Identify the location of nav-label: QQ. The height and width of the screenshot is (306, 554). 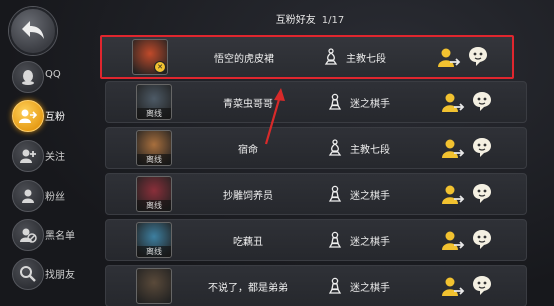
(53, 74).